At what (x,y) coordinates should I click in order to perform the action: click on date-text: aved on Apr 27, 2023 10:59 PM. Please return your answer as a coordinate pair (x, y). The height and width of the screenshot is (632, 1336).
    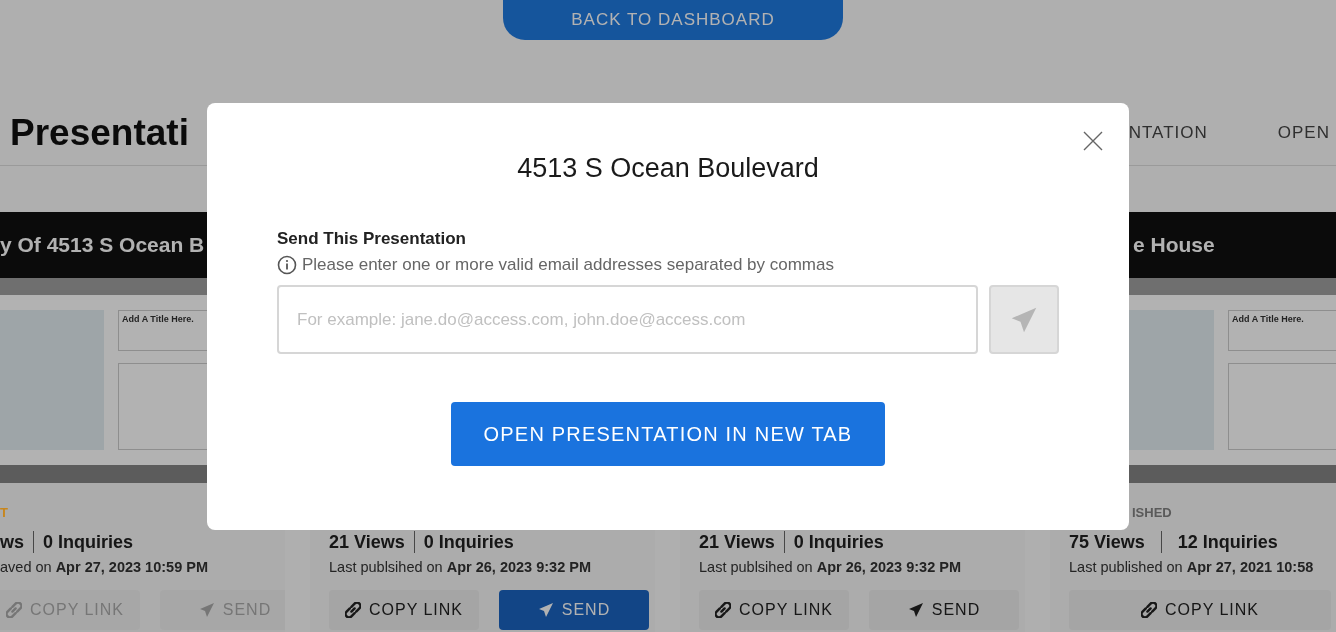
    Looking at the image, I should click on (104, 567).